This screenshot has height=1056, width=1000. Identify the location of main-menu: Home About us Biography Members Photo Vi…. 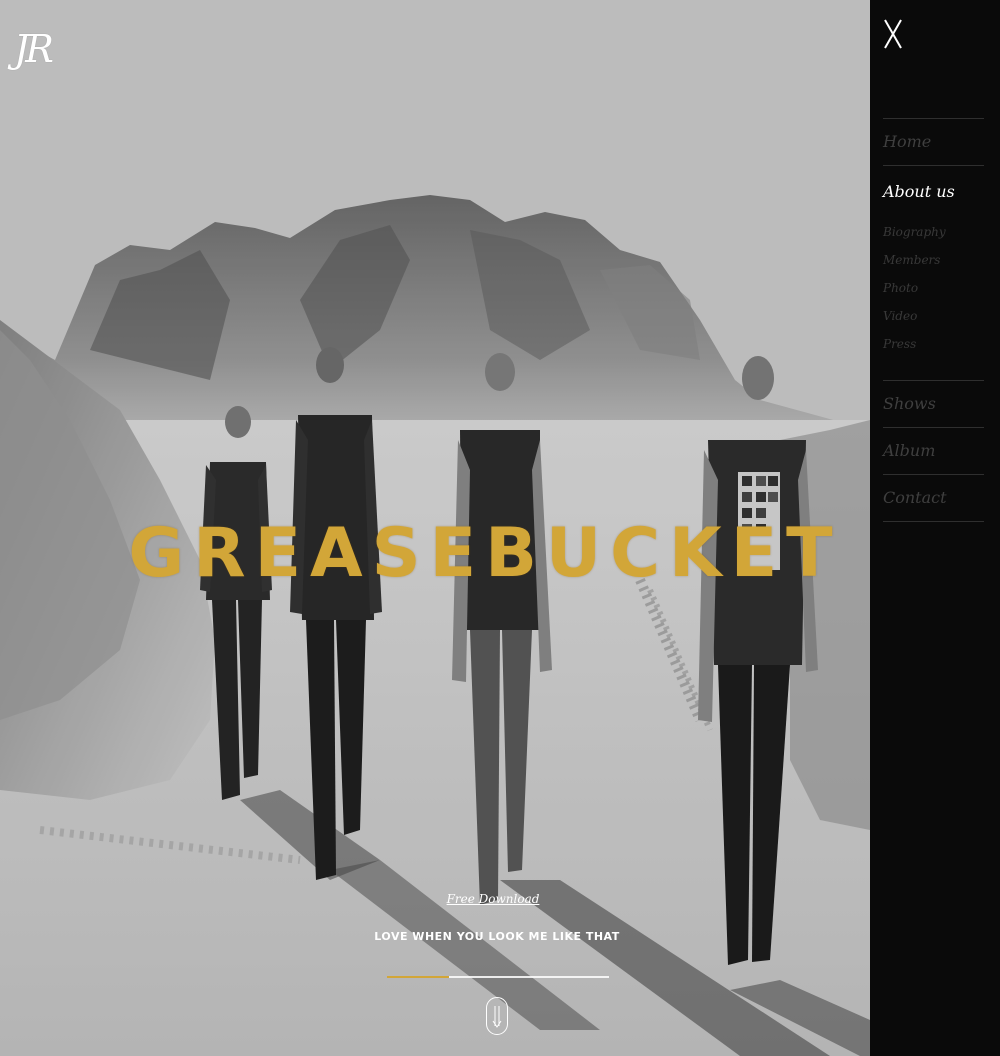
(933, 320).